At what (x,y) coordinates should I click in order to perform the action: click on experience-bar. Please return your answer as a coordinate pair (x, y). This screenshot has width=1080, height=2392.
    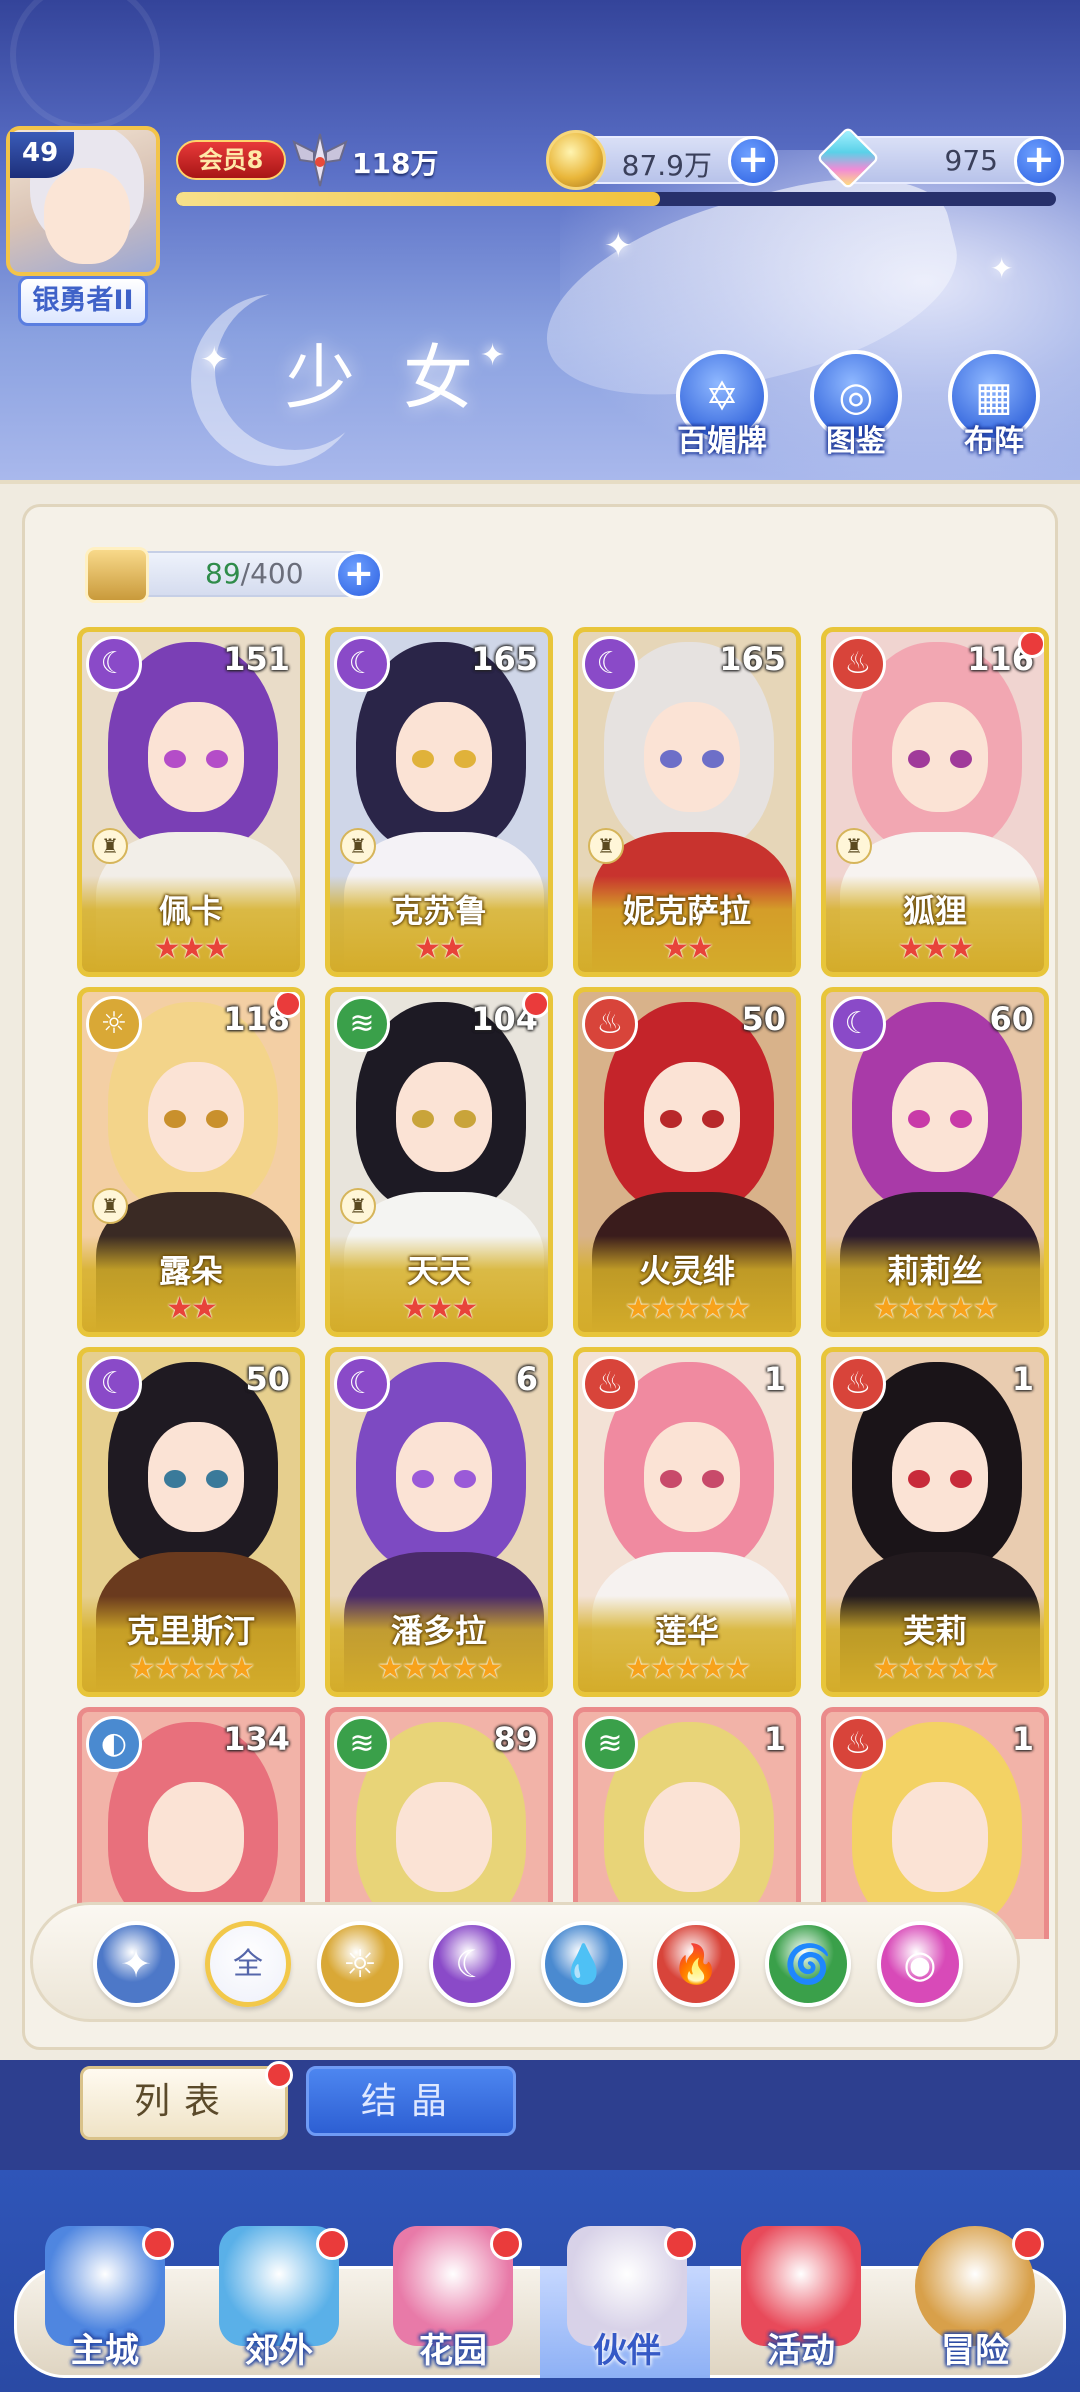
    Looking at the image, I should click on (616, 199).